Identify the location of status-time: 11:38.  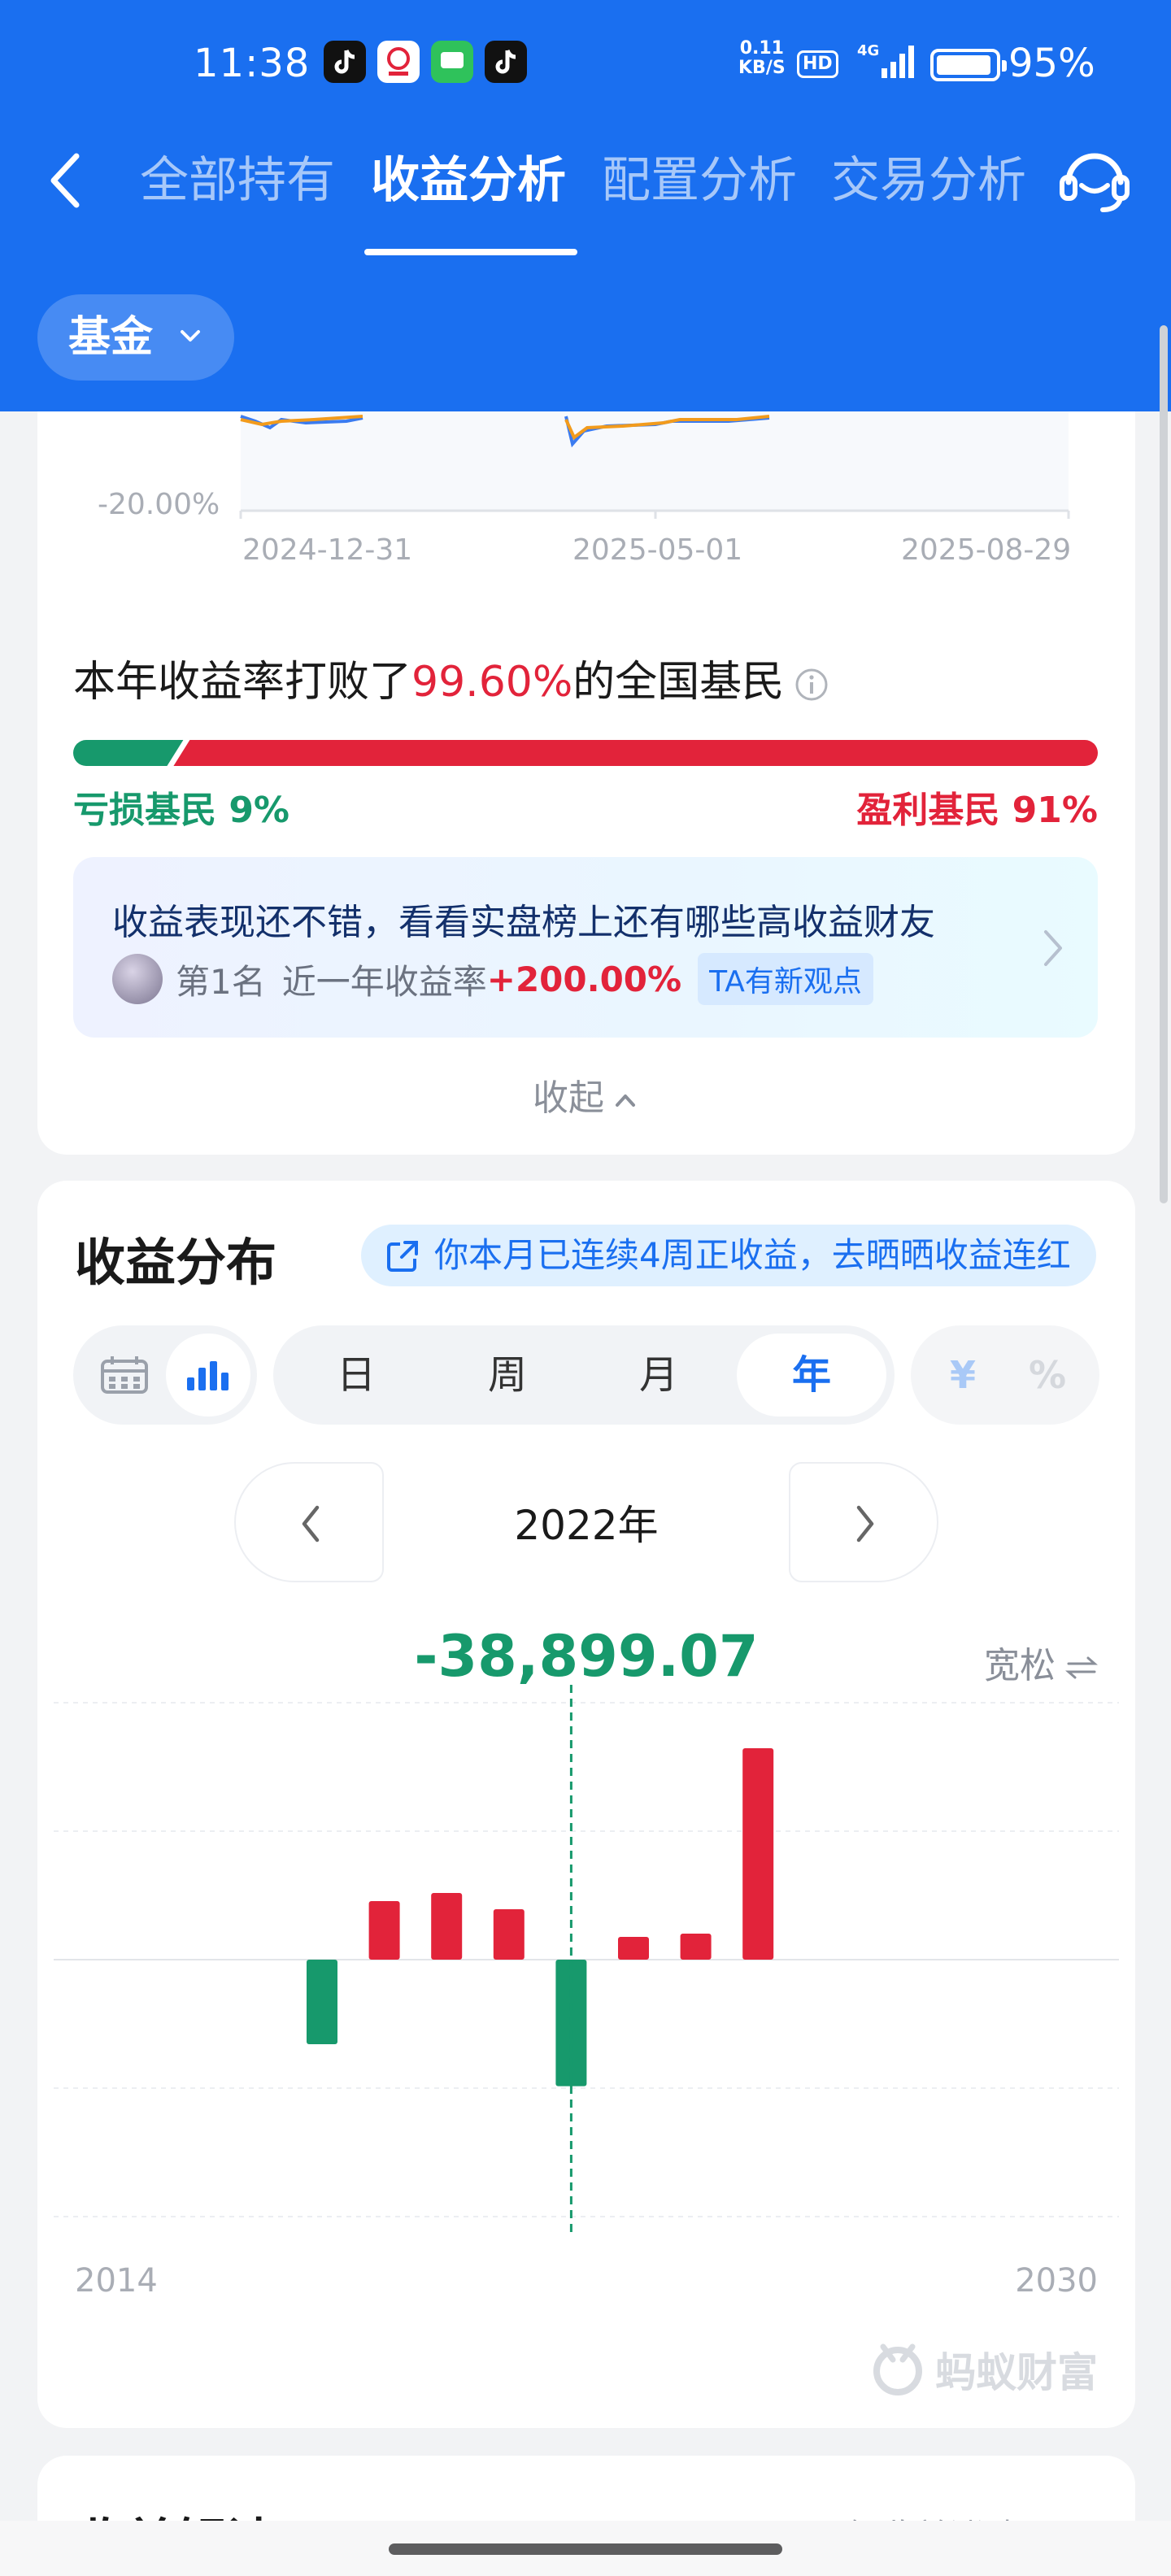
(253, 64).